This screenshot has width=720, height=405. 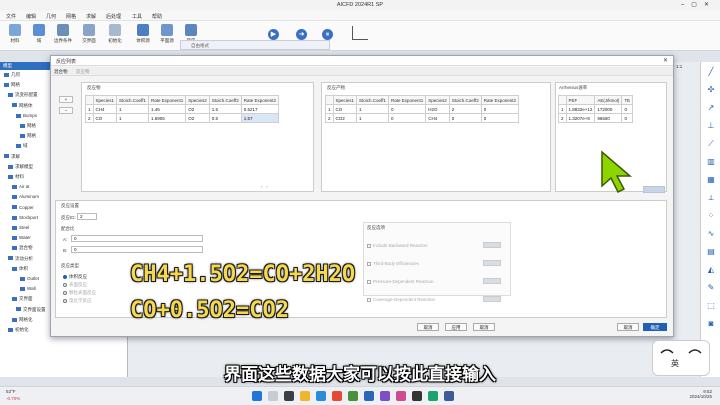 What do you see at coordinates (580, 109) in the screenshot?
I see `pef-cell: 1.8832e+12` at bounding box center [580, 109].